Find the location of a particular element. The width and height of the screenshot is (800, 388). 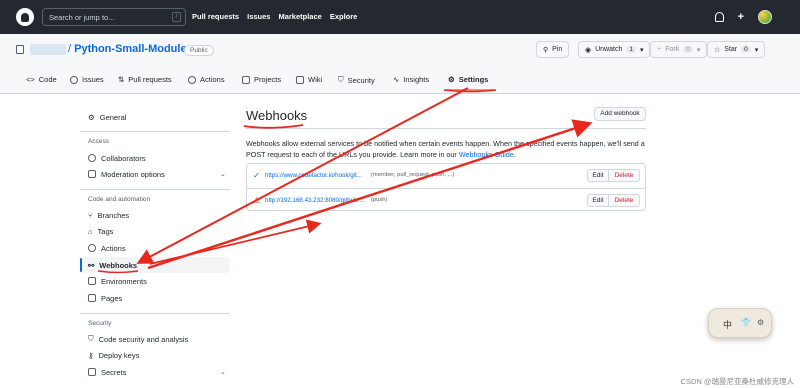

warning-icon: ⚠ is located at coordinates (257, 200).